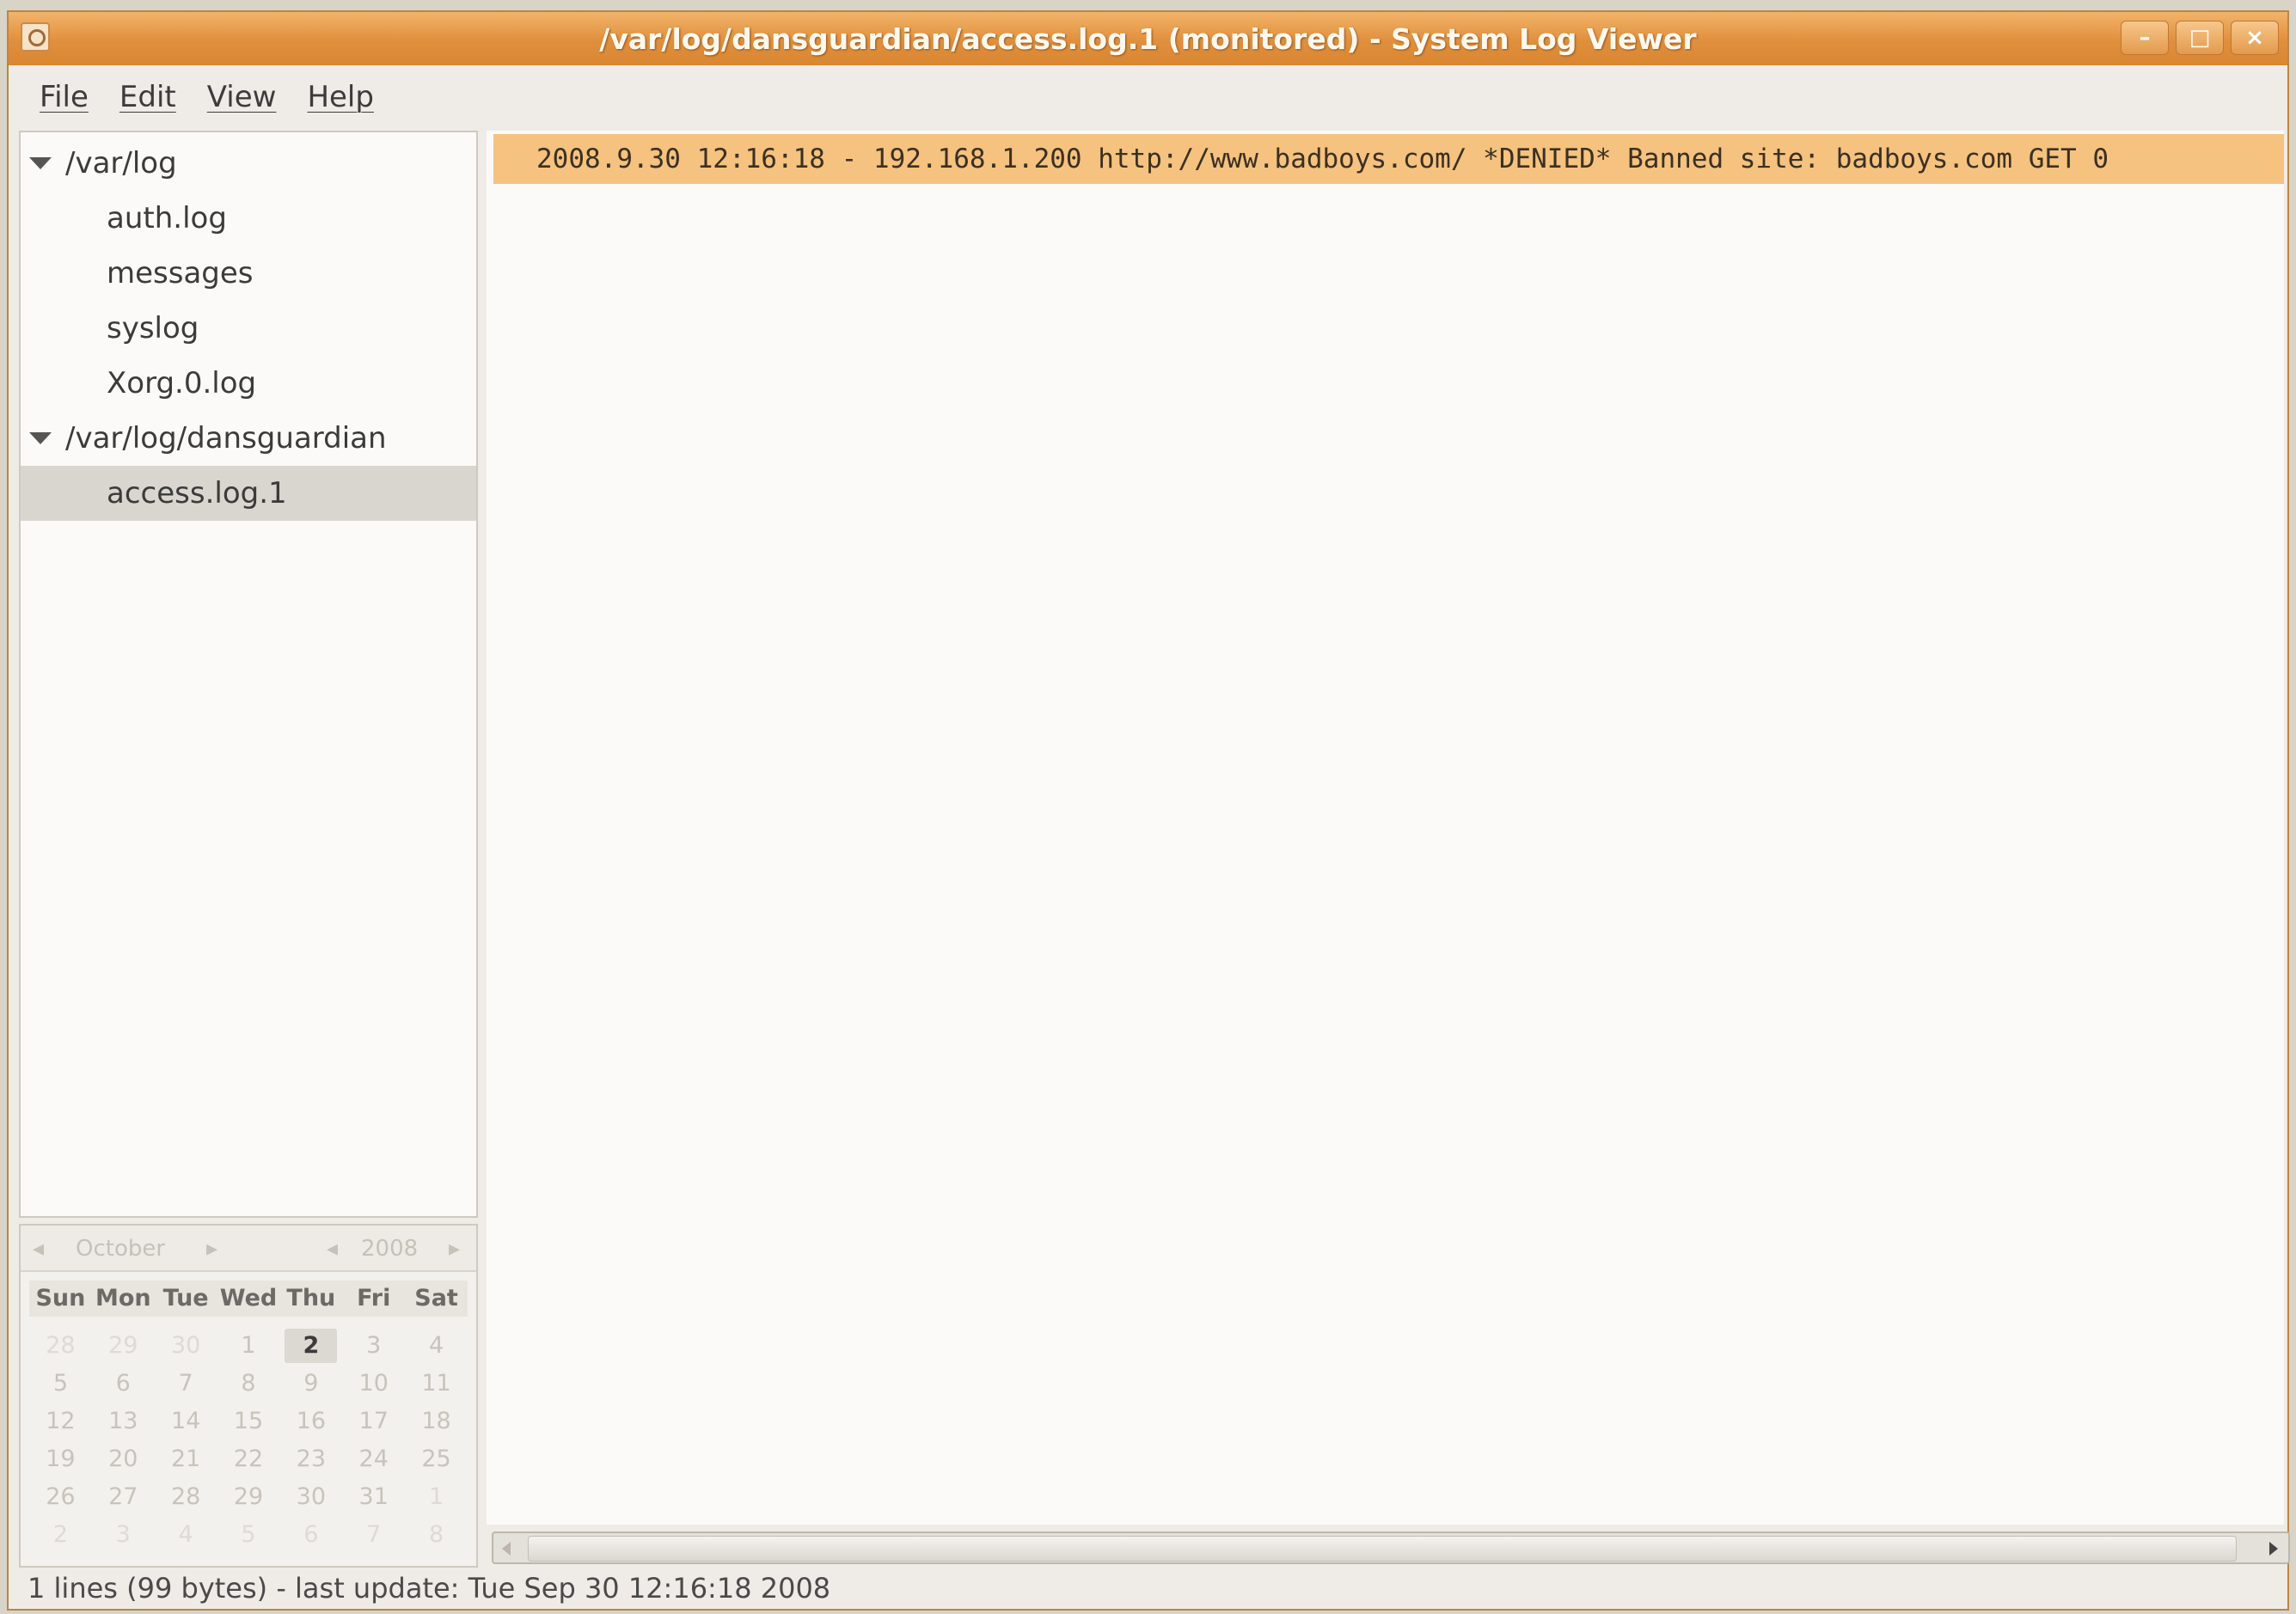 The height and width of the screenshot is (1614, 2296). I want to click on calendar-day: 17, so click(373, 1421).